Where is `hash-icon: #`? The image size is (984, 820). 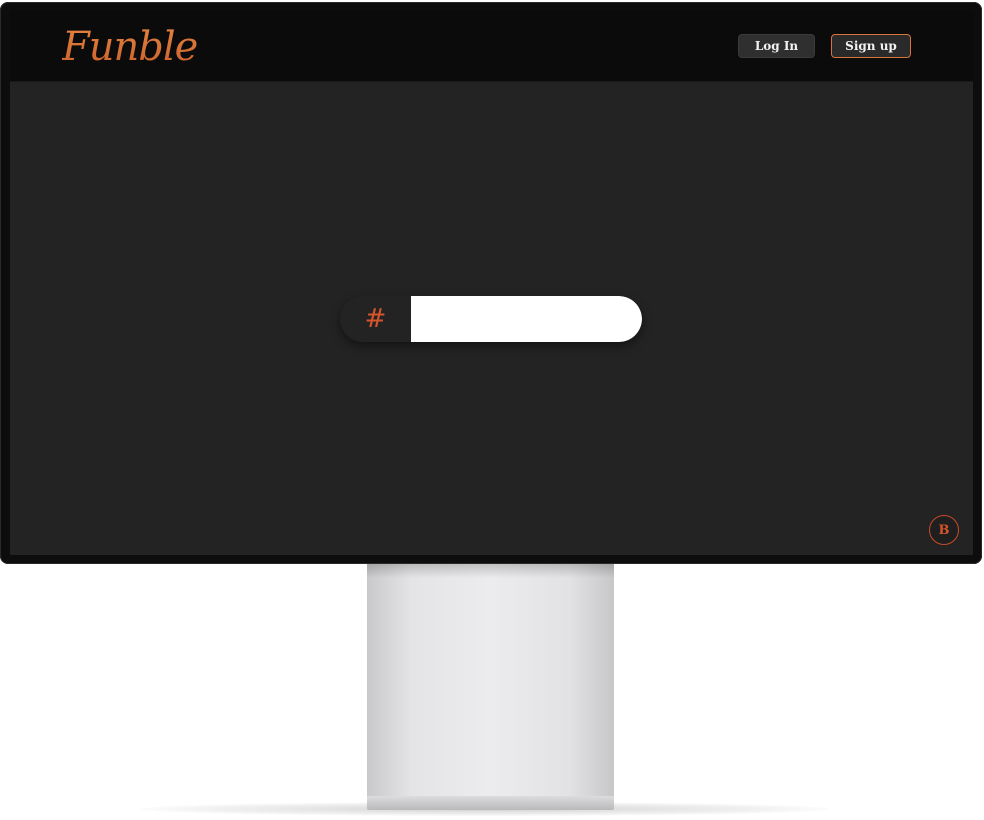 hash-icon: # is located at coordinates (375, 319).